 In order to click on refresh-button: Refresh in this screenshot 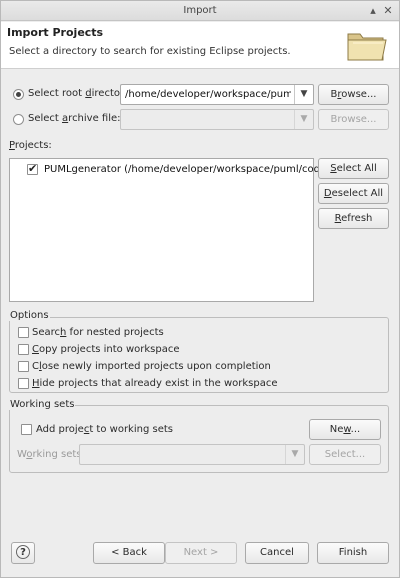, I will do `click(353, 218)`.